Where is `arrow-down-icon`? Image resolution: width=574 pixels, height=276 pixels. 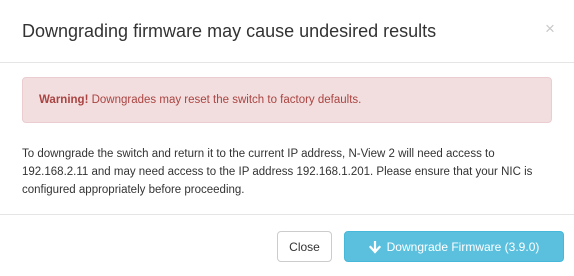
arrow-down-icon is located at coordinates (374, 247).